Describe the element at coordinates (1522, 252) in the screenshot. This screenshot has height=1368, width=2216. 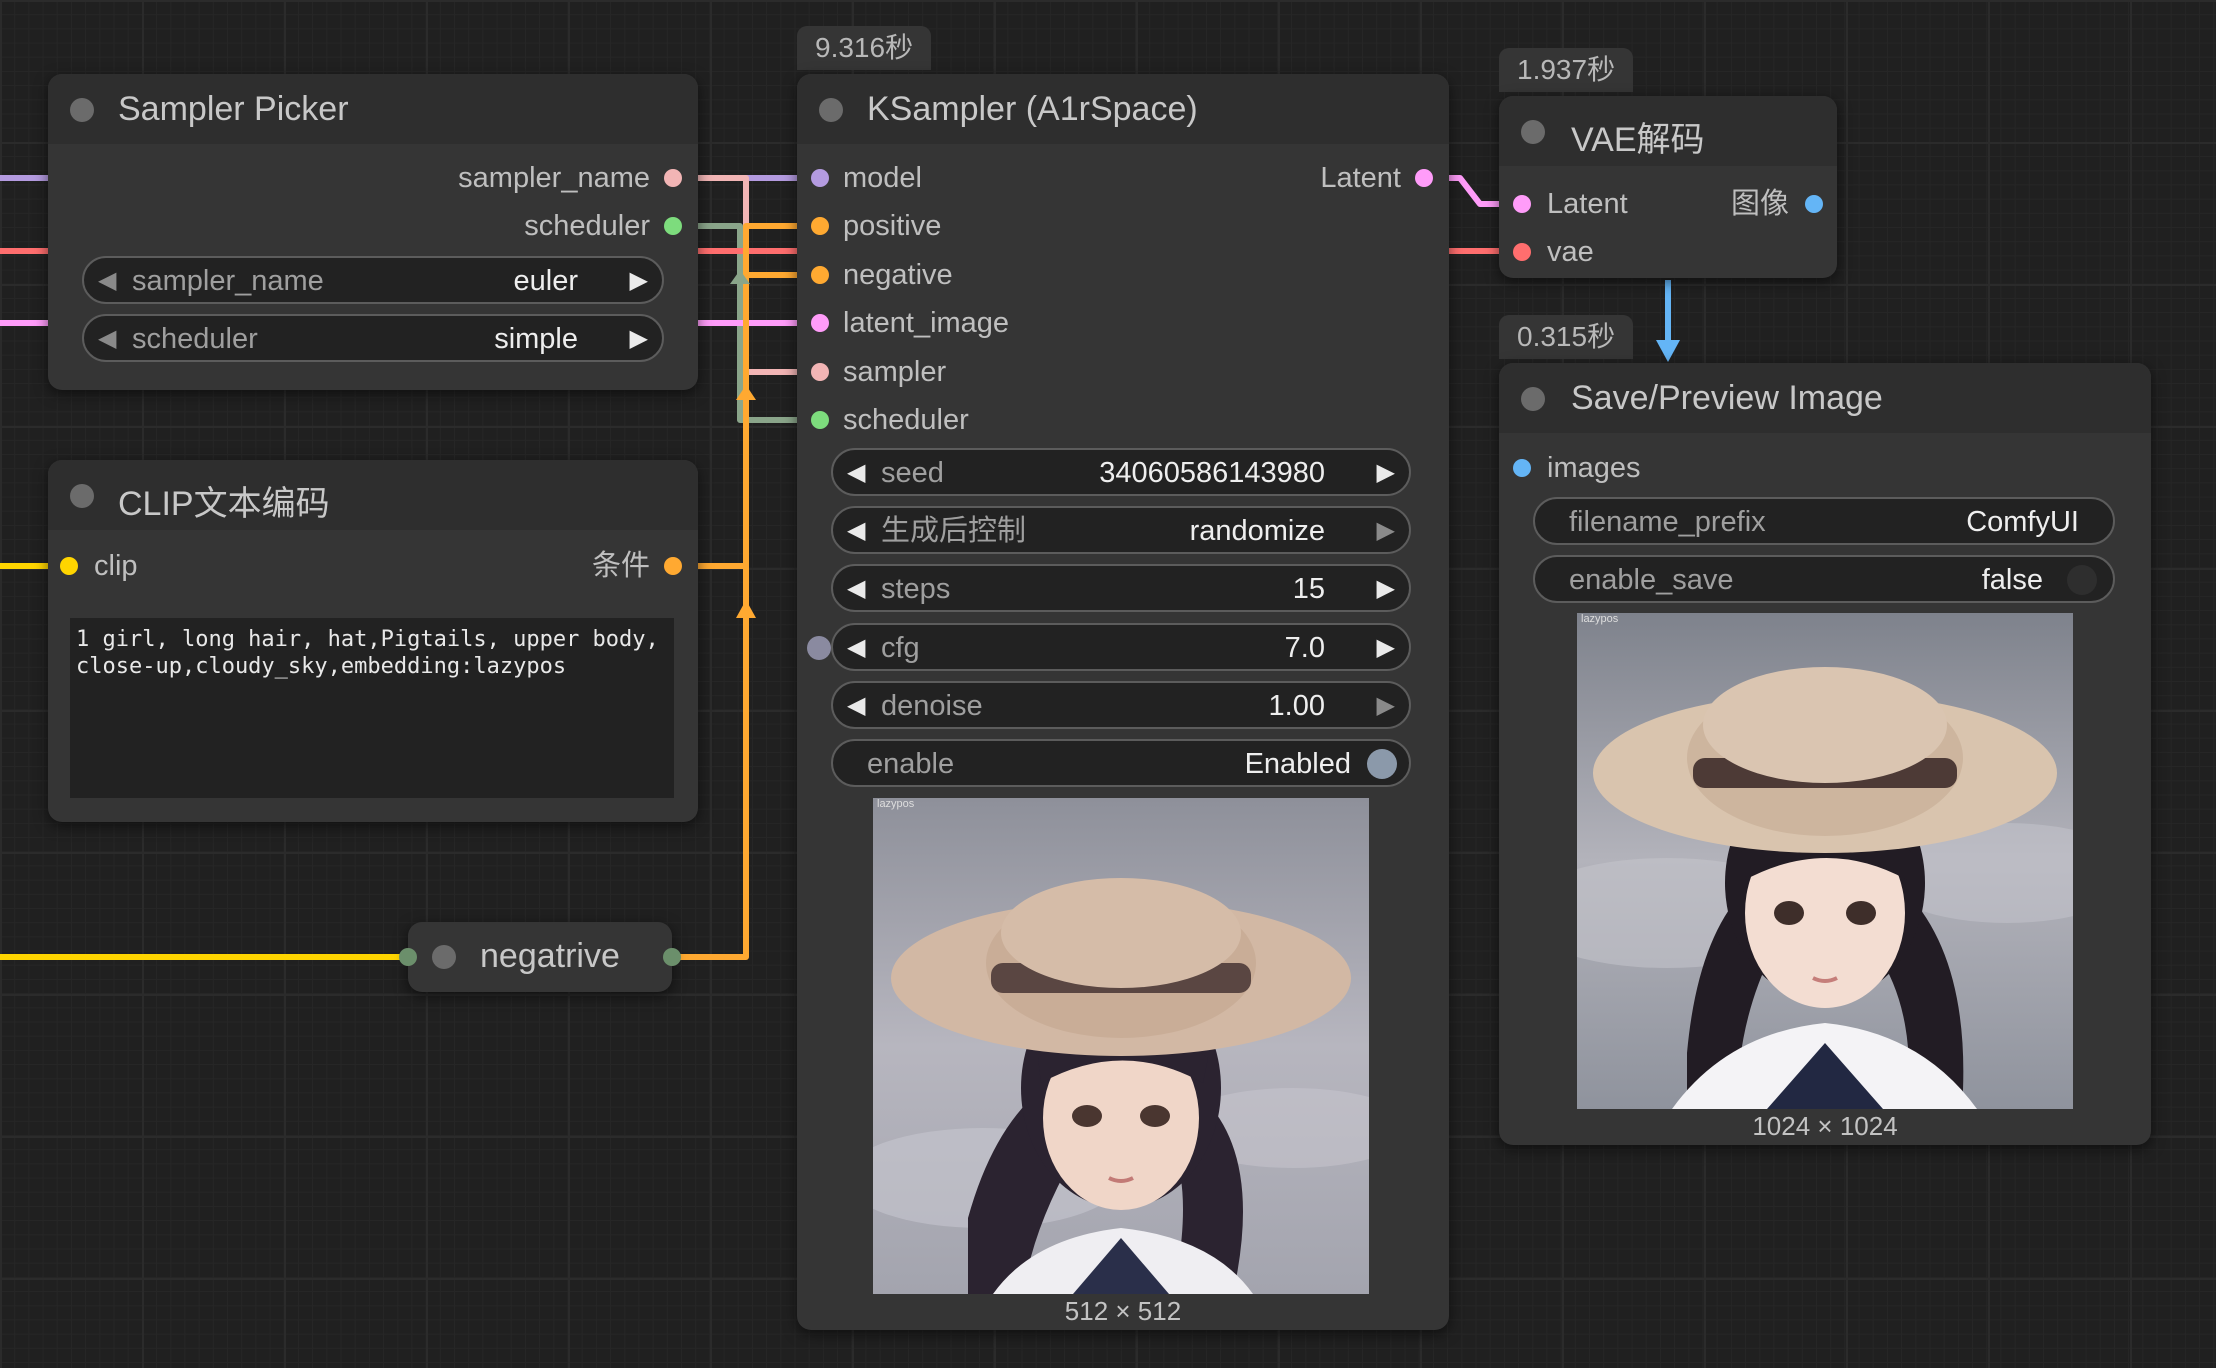
I see `input-vae-dot` at that location.